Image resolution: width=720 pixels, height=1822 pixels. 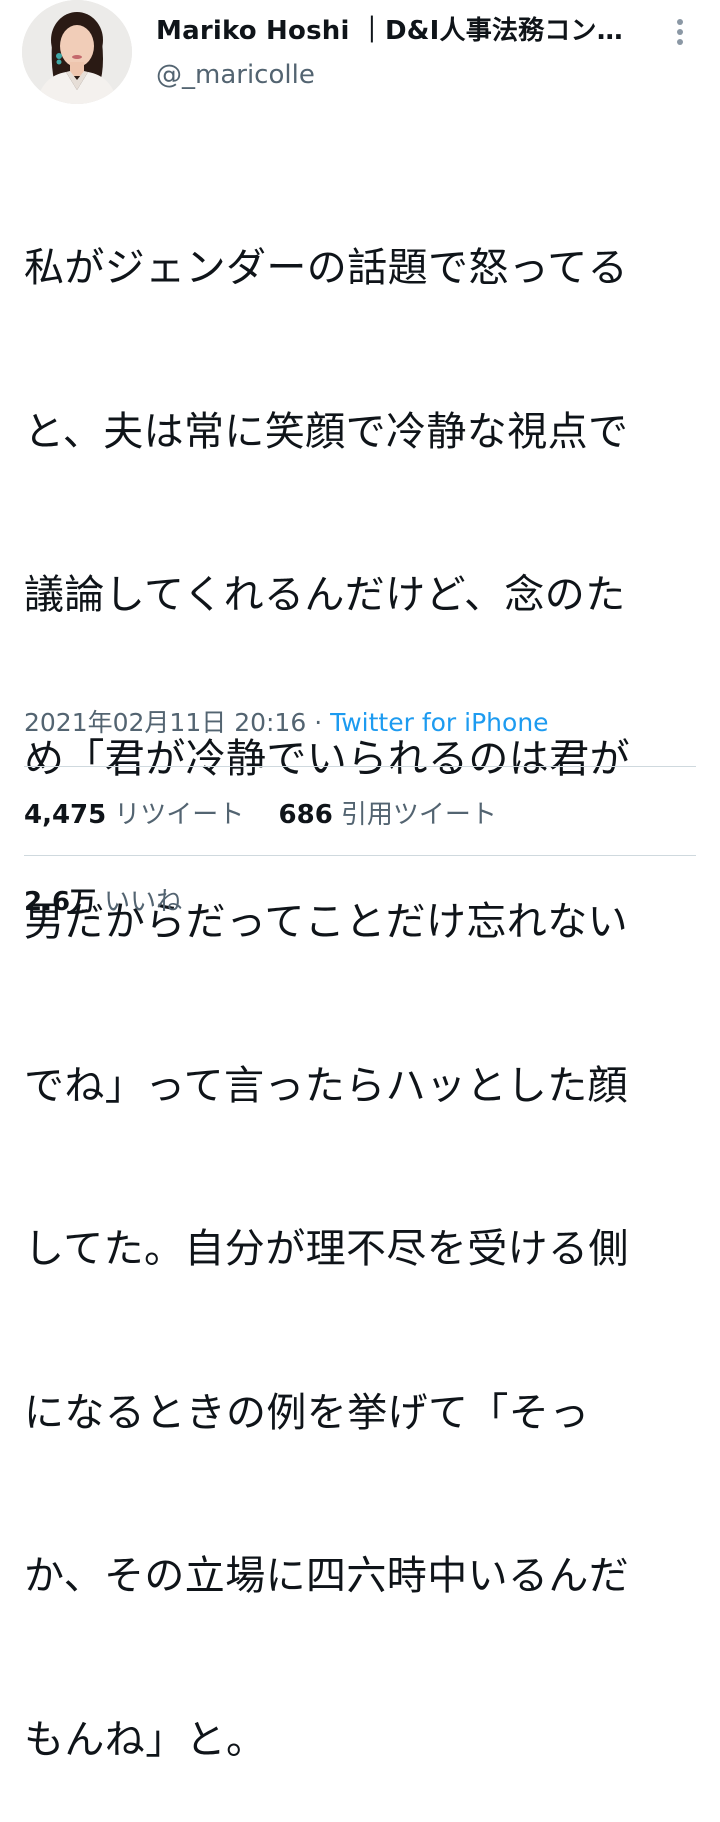 What do you see at coordinates (326, 1249) in the screenshot?
I see `tweet-text-line: してた。自分が理不尽を受ける側` at bounding box center [326, 1249].